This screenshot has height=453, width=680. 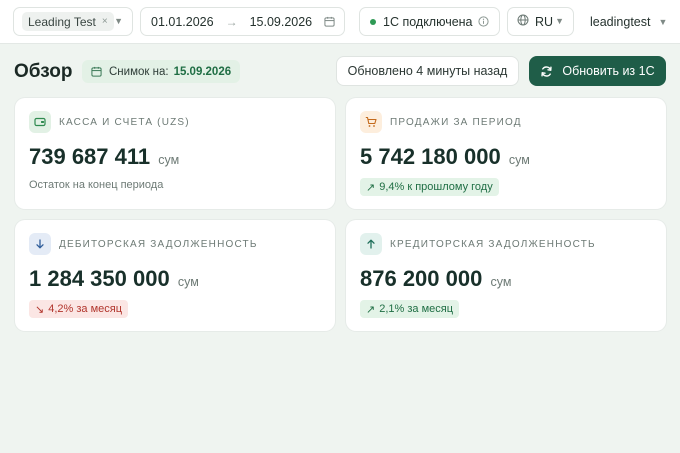 I want to click on refresh-from-1c-button: Обновить из 1С, so click(x=597, y=71).